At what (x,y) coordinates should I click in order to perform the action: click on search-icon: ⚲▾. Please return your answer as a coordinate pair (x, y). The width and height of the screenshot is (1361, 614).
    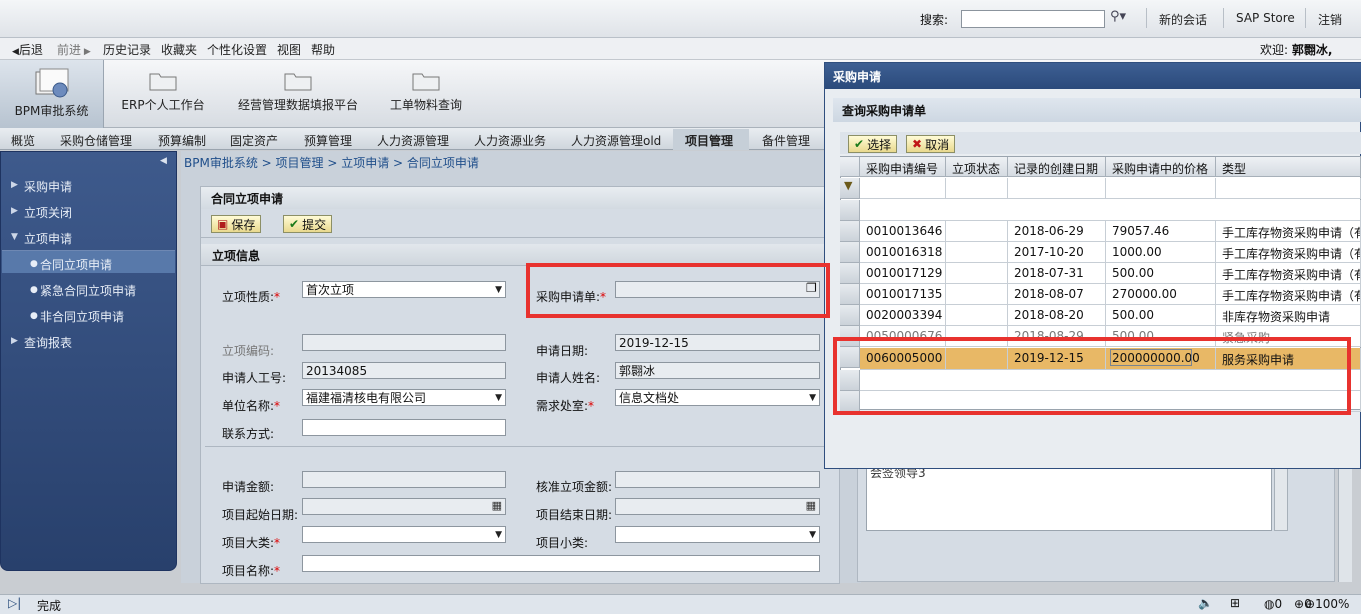
    Looking at the image, I should click on (1118, 16).